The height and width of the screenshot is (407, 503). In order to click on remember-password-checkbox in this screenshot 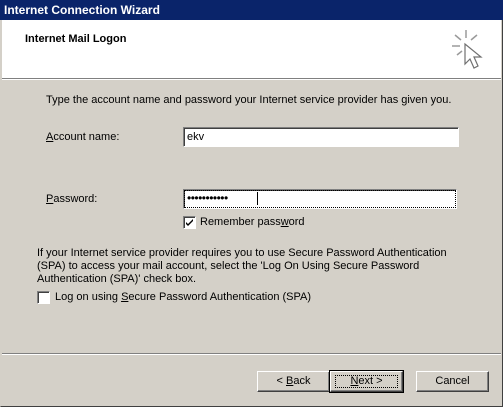, I will do `click(189, 222)`.